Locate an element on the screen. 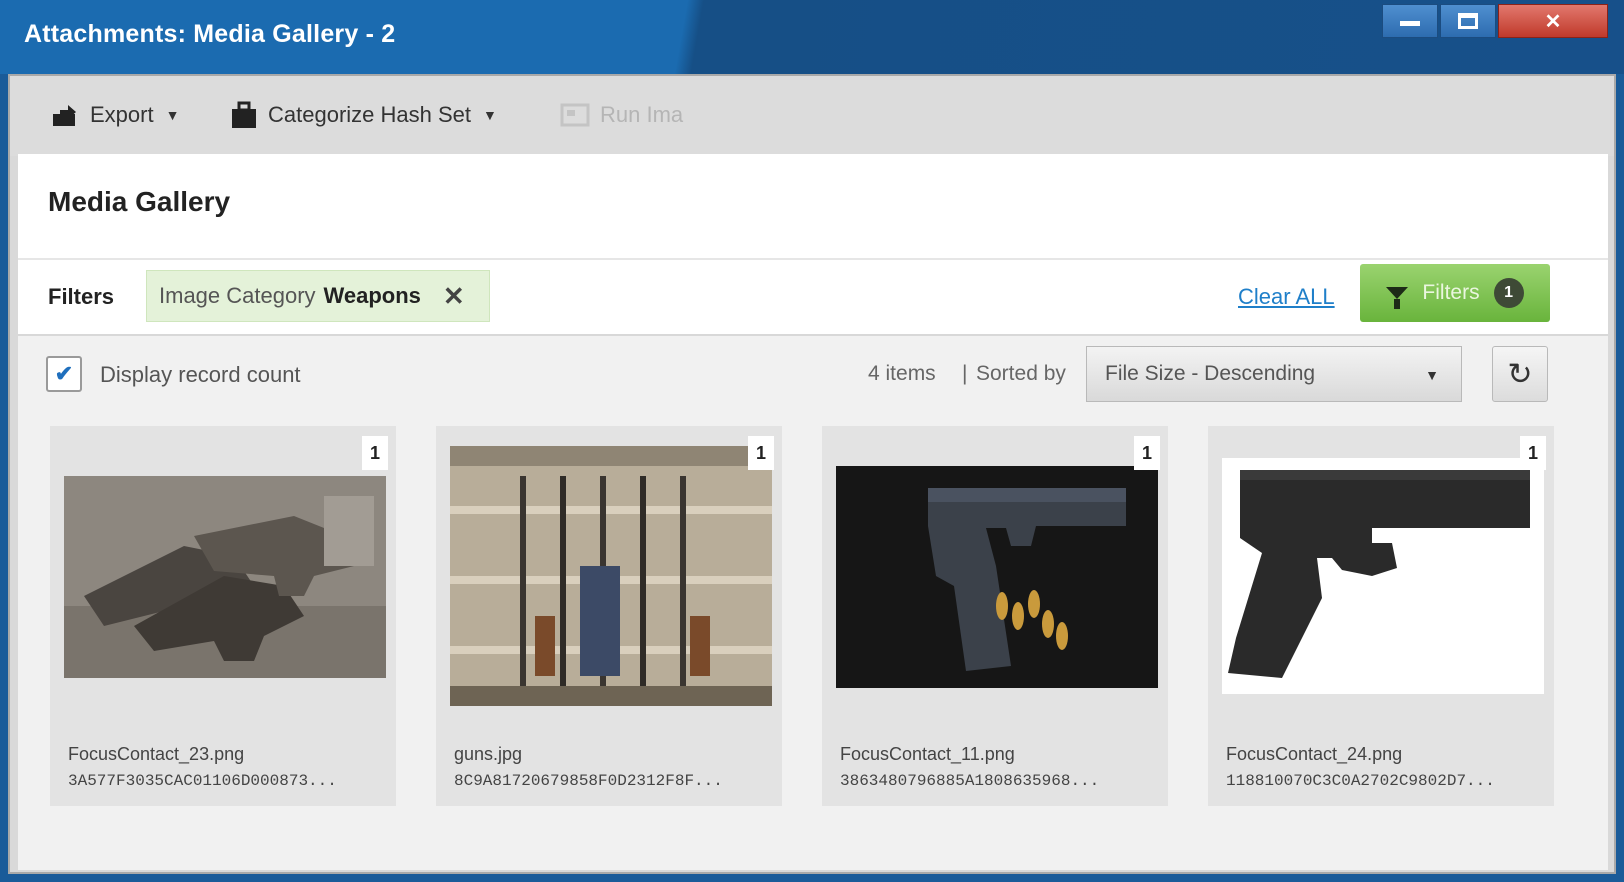  black-pistol-photo is located at coordinates (1383, 576).